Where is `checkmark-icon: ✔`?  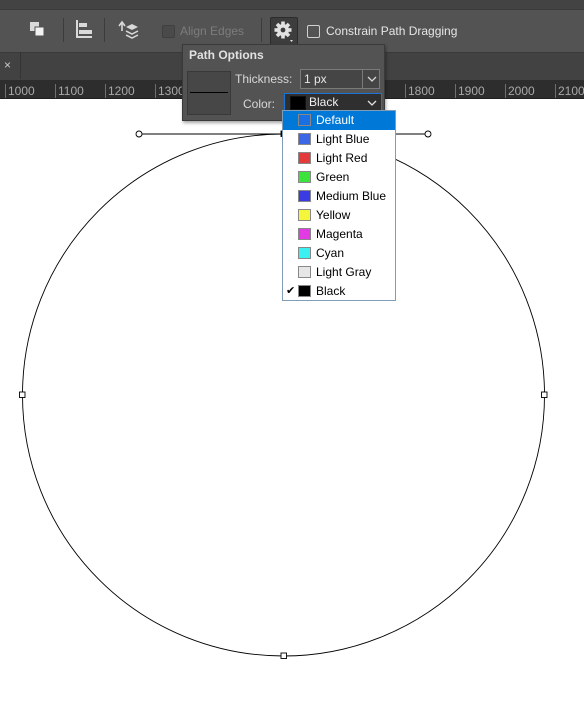 checkmark-icon: ✔ is located at coordinates (291, 291).